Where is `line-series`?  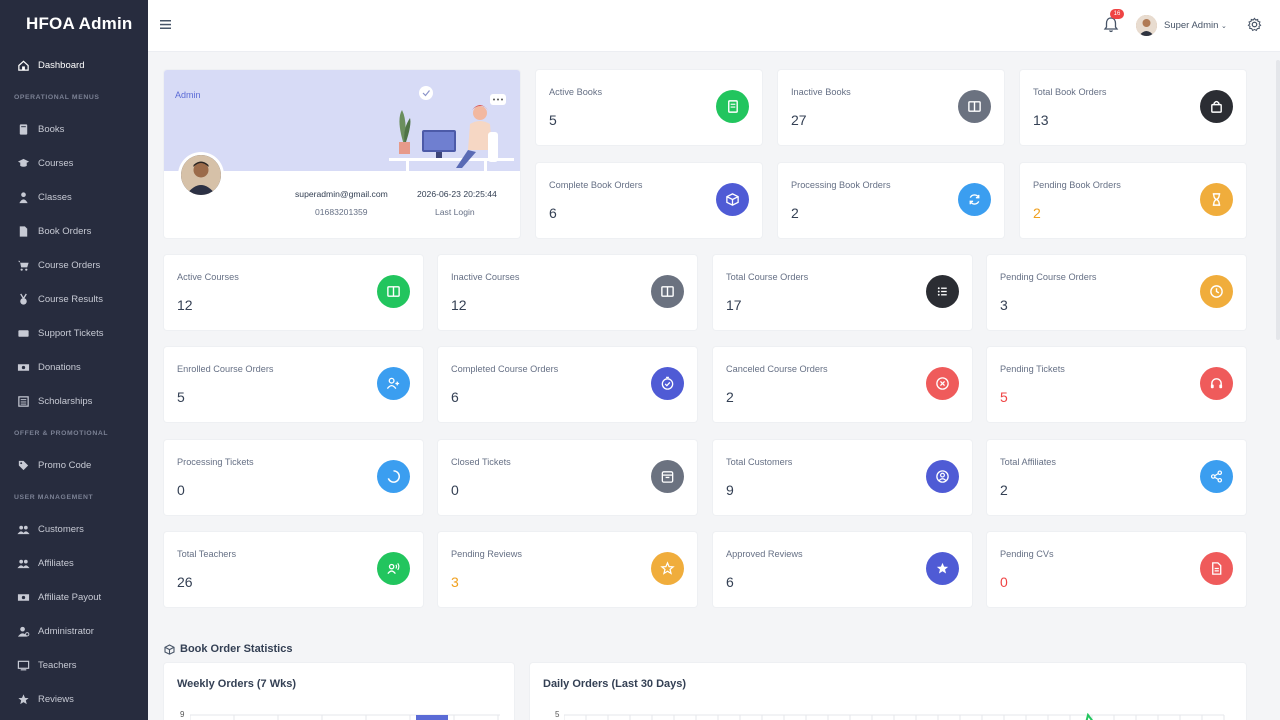
line-series is located at coordinates (1089, 716).